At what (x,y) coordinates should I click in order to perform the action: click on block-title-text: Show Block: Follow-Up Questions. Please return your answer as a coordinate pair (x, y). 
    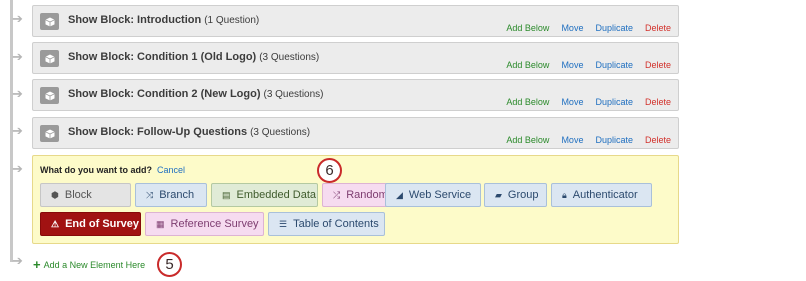
    Looking at the image, I should click on (158, 132).